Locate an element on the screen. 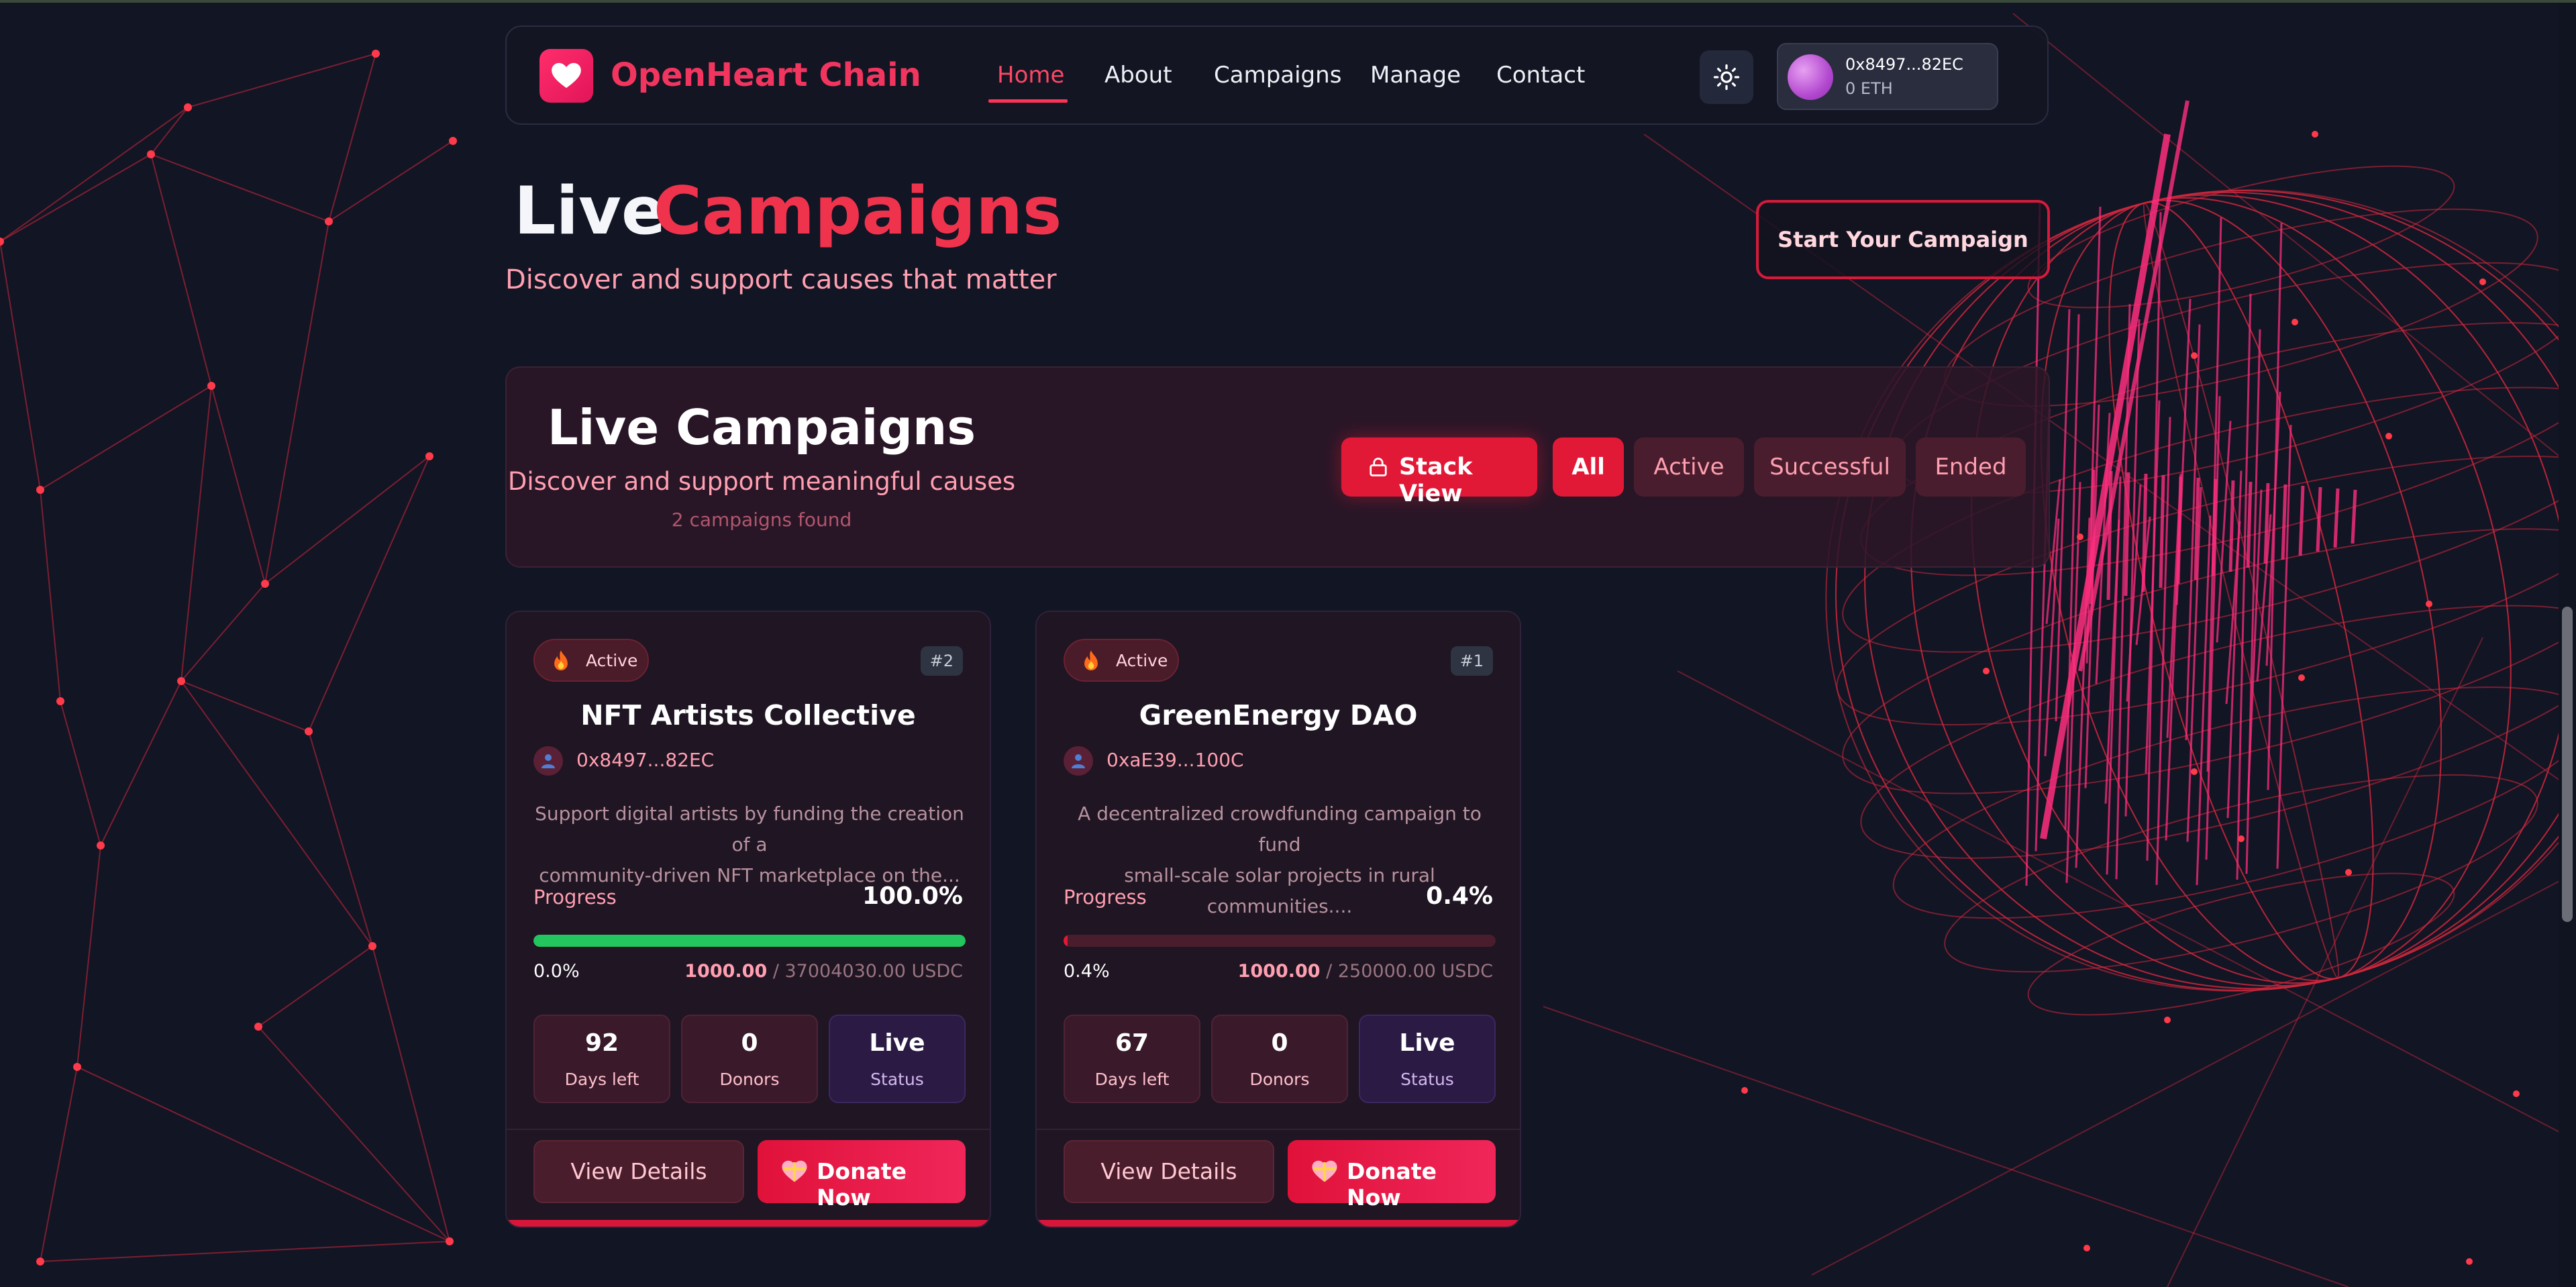 Image resolution: width=2576 pixels, height=1287 pixels. nav-link-manage: Manage is located at coordinates (1415, 75).